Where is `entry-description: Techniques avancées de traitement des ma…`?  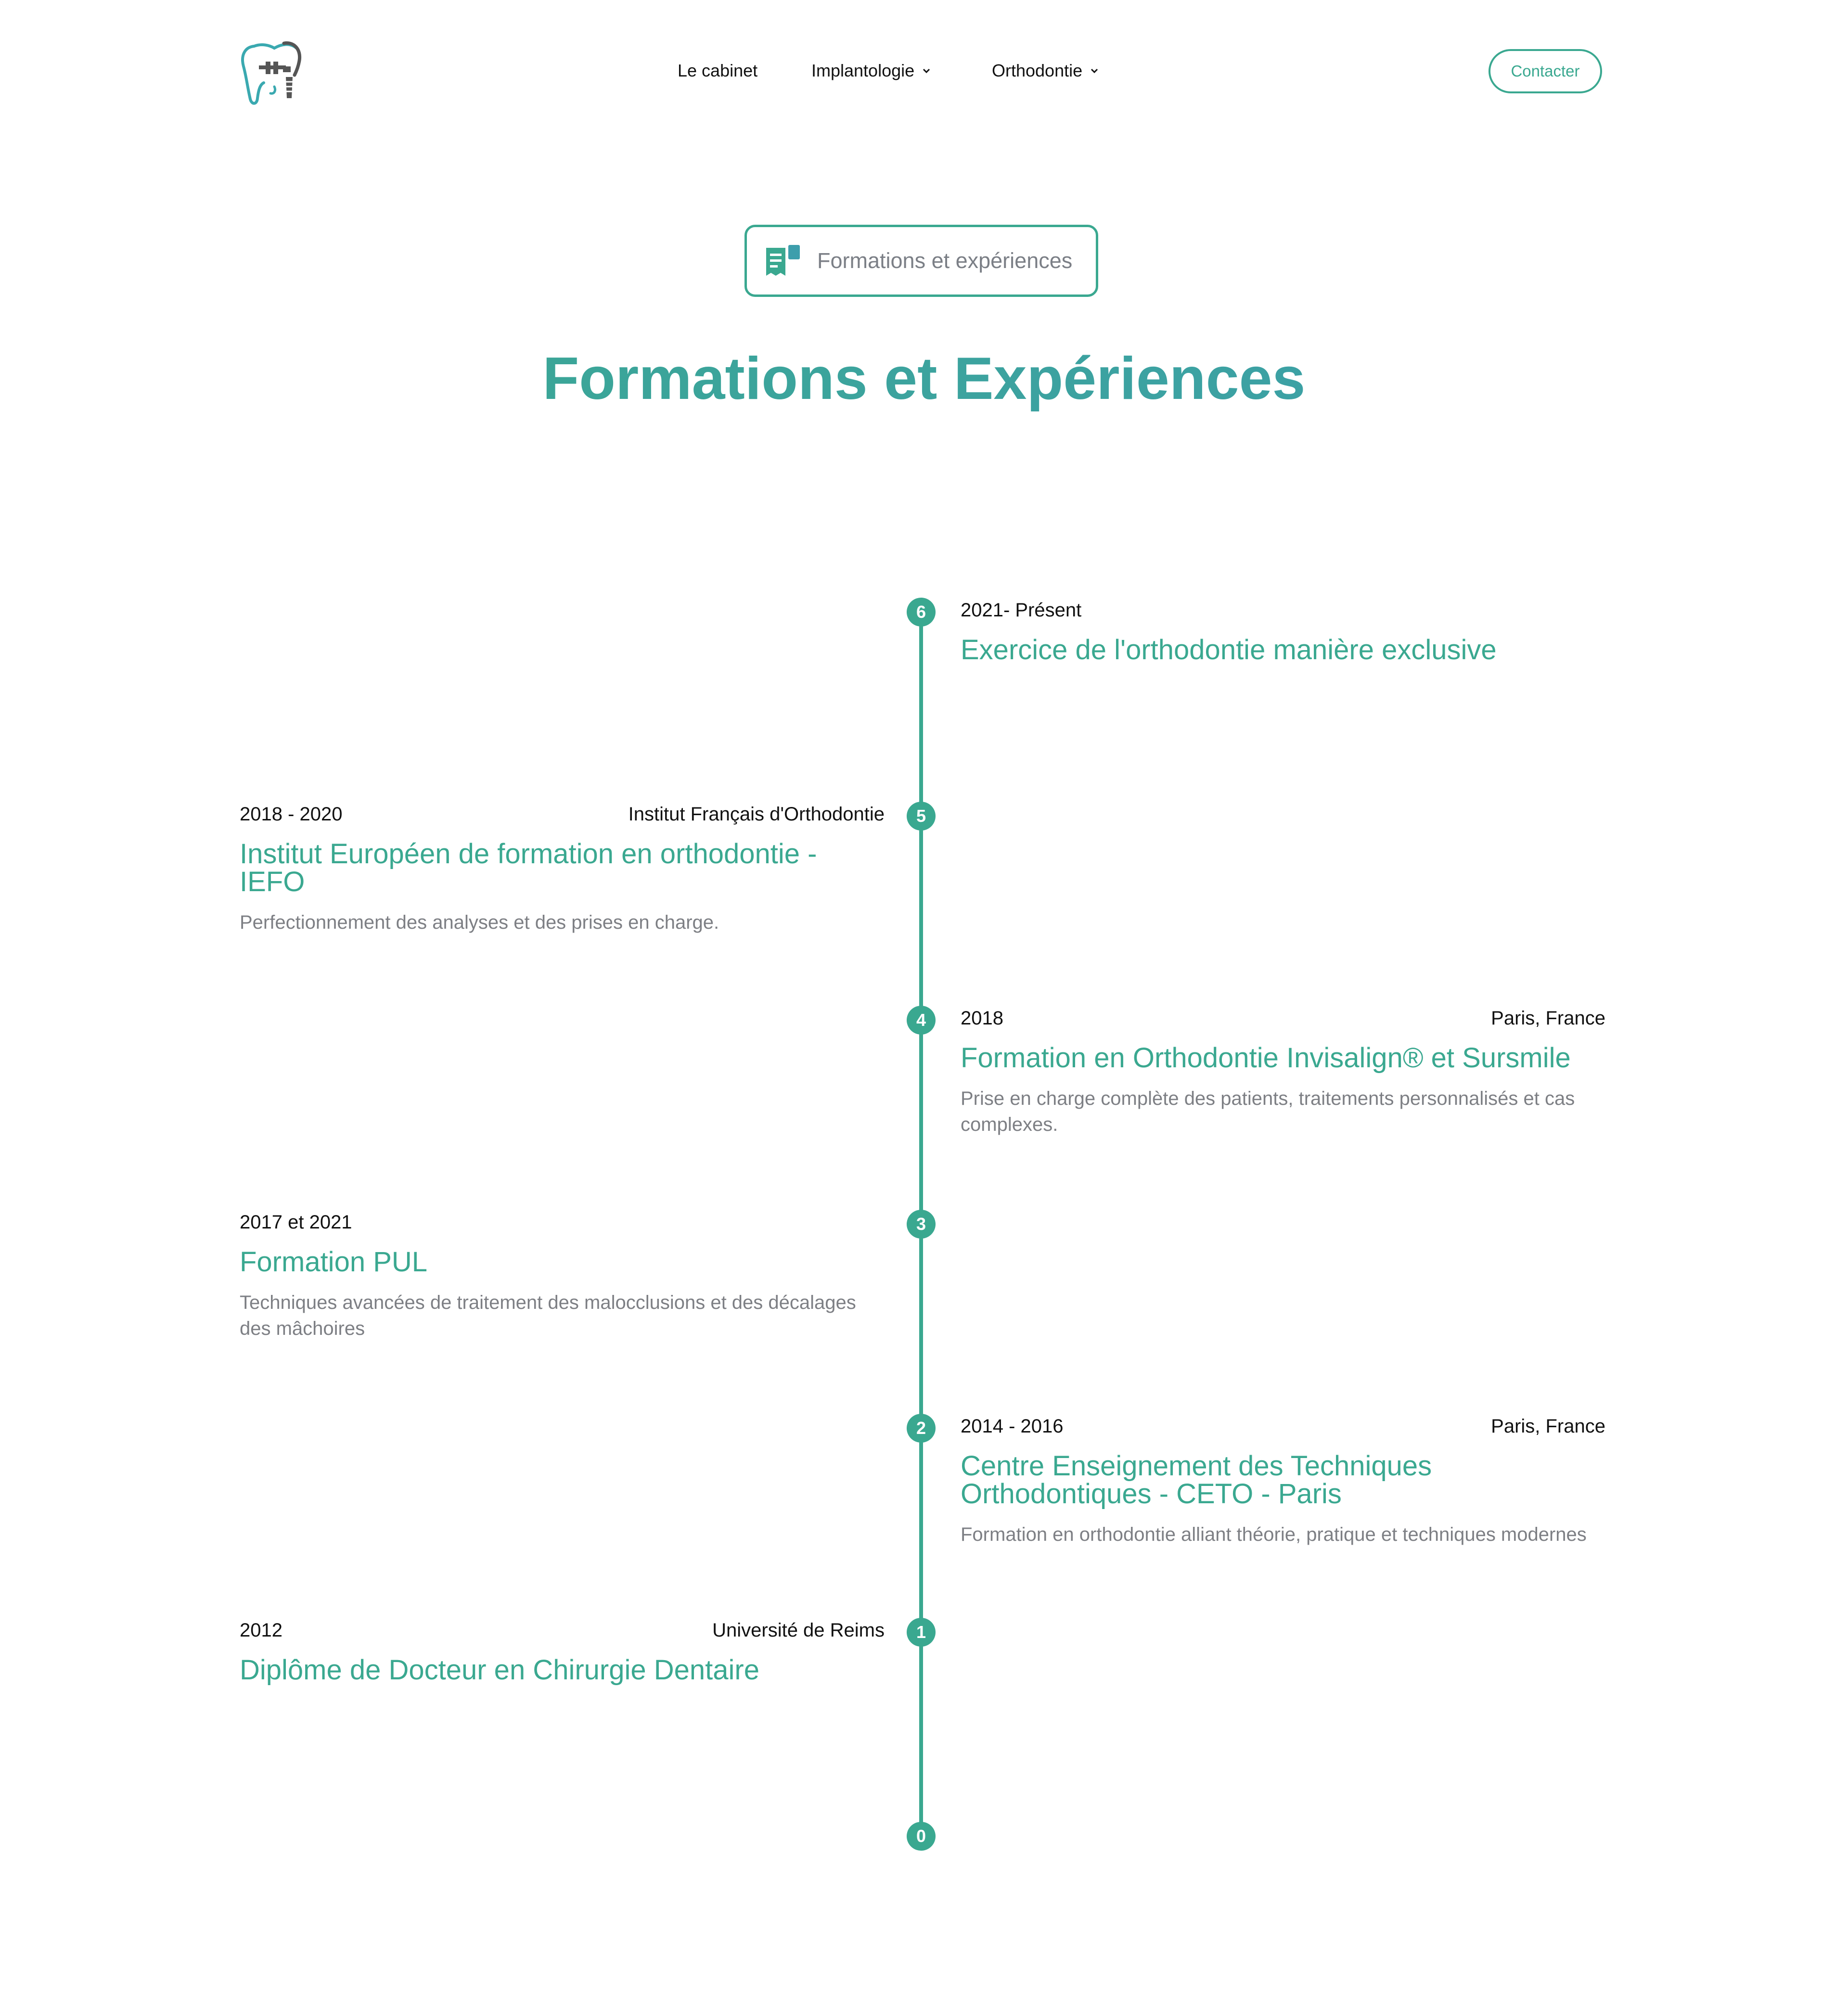
entry-description: Techniques avancées de traitement des ma… is located at coordinates (548, 1315).